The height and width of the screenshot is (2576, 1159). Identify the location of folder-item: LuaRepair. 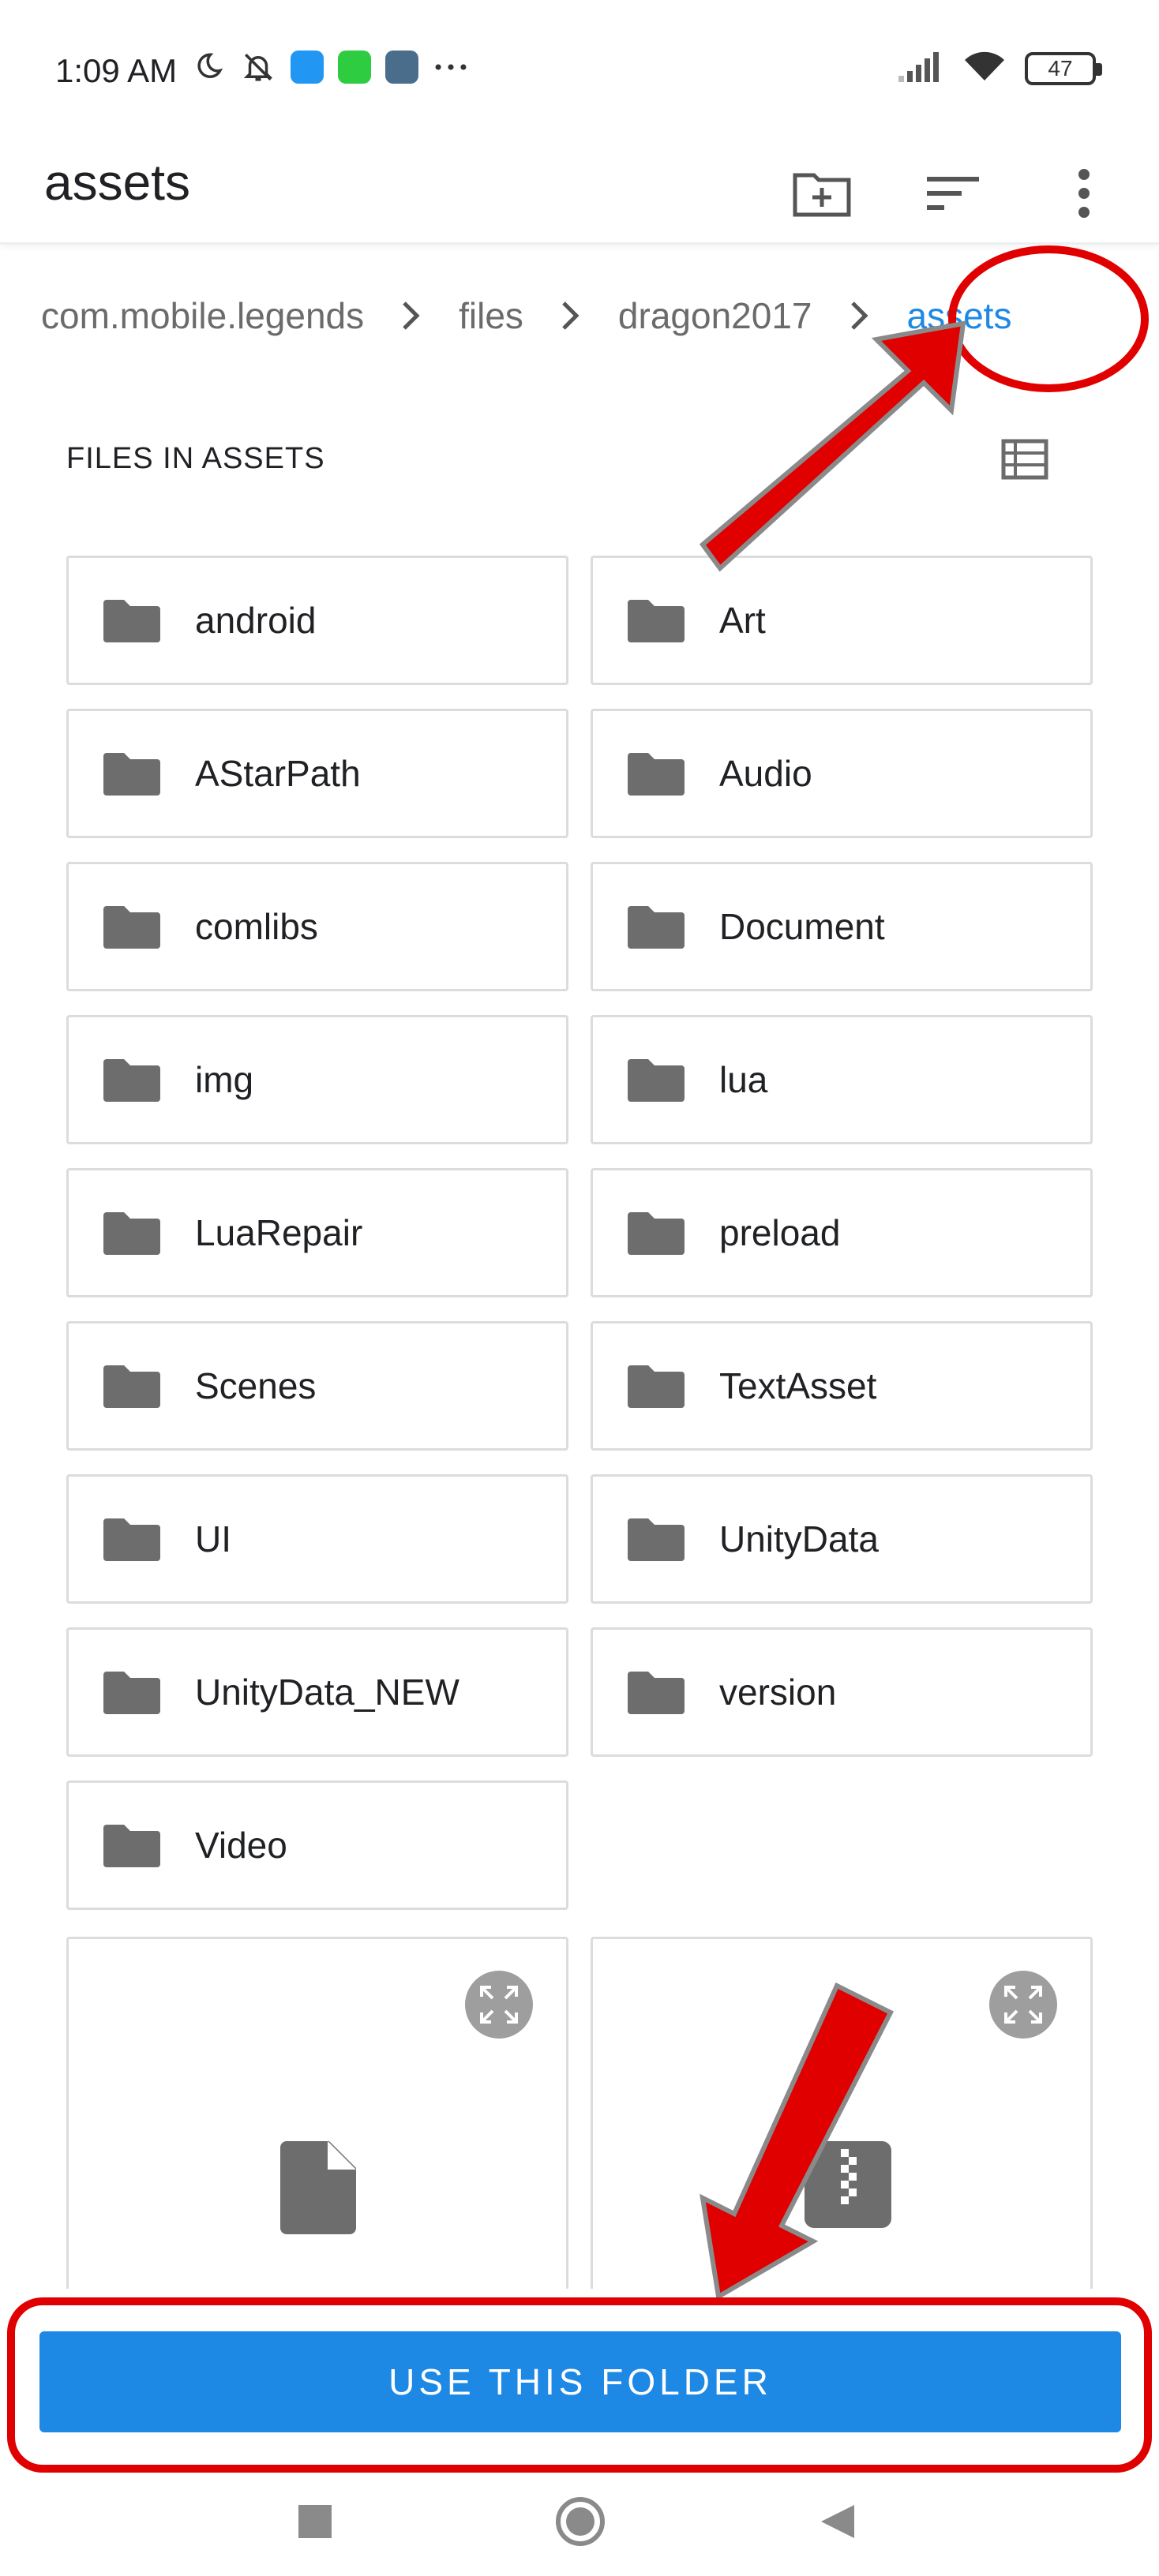
(317, 1232).